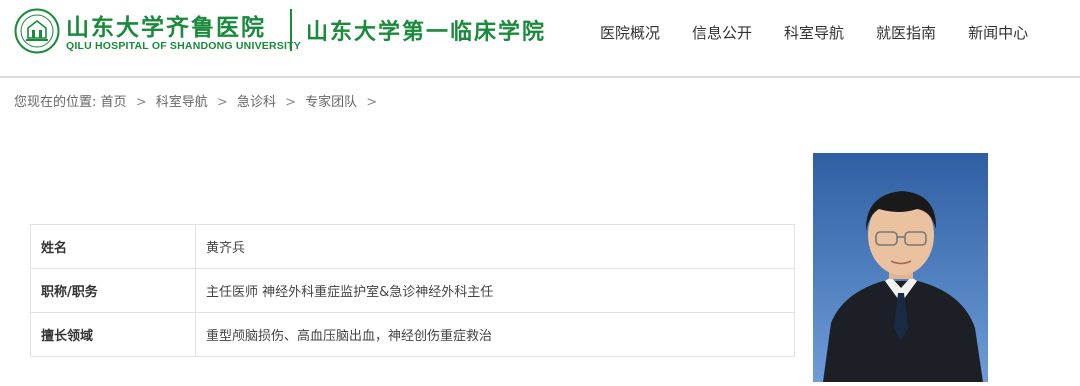  What do you see at coordinates (182, 102) in the screenshot?
I see `breadcrumb-item-departments: 科室导航` at bounding box center [182, 102].